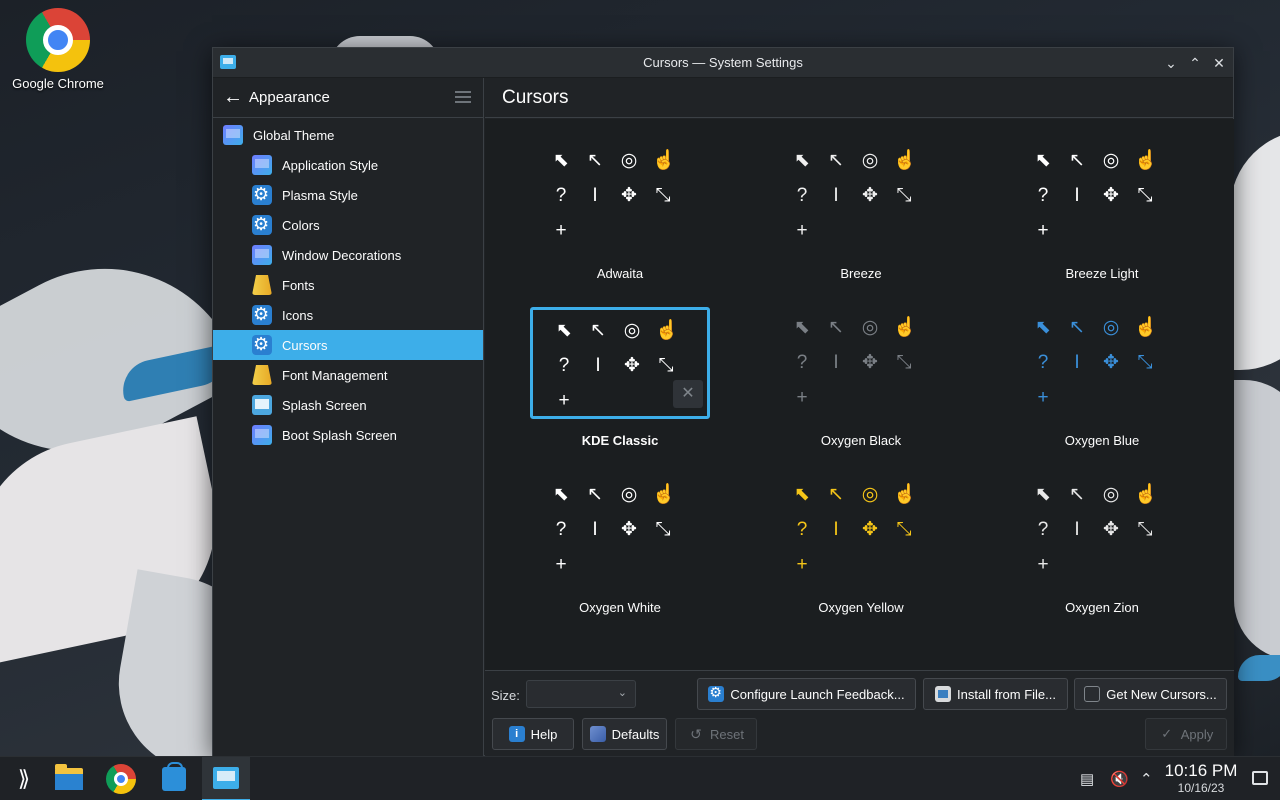 Image resolution: width=1280 pixels, height=800 pixels. Describe the element at coordinates (348, 165) in the screenshot. I see `sidebar-item-application-style: Application Style` at that location.